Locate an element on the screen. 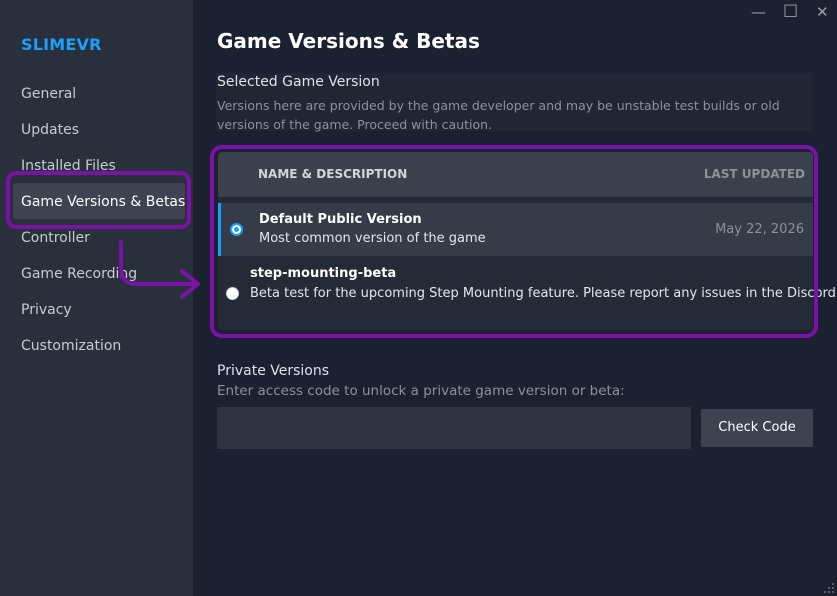 The width and height of the screenshot is (837, 596). sidebar-item-customization: Customization is located at coordinates (71, 346).